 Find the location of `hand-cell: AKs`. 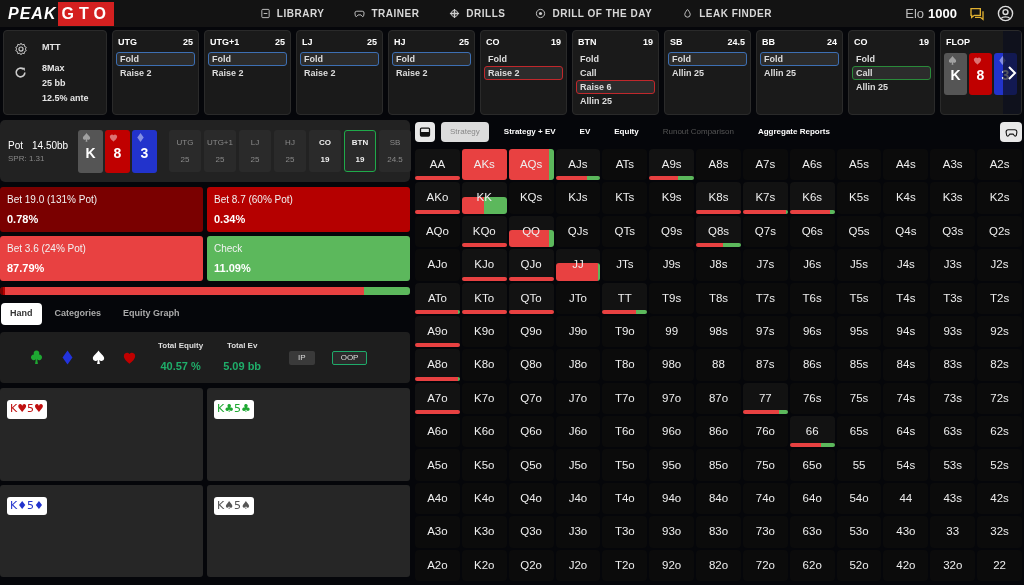

hand-cell: AKs is located at coordinates (484, 165).